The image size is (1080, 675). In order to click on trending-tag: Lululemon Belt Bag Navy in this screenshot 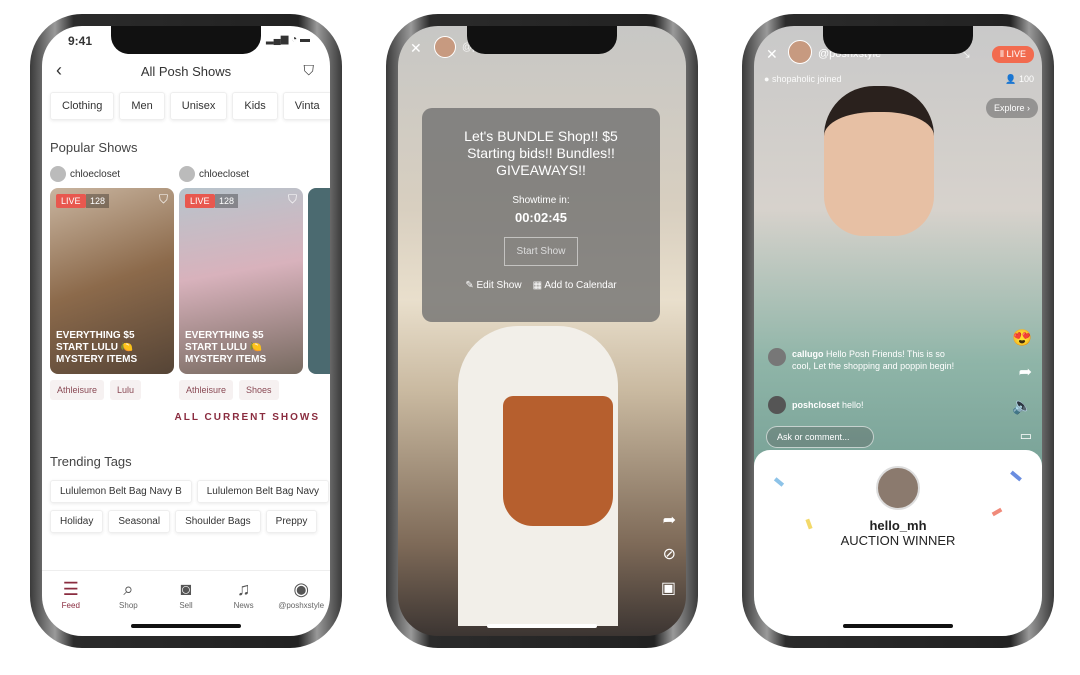, I will do `click(263, 491)`.